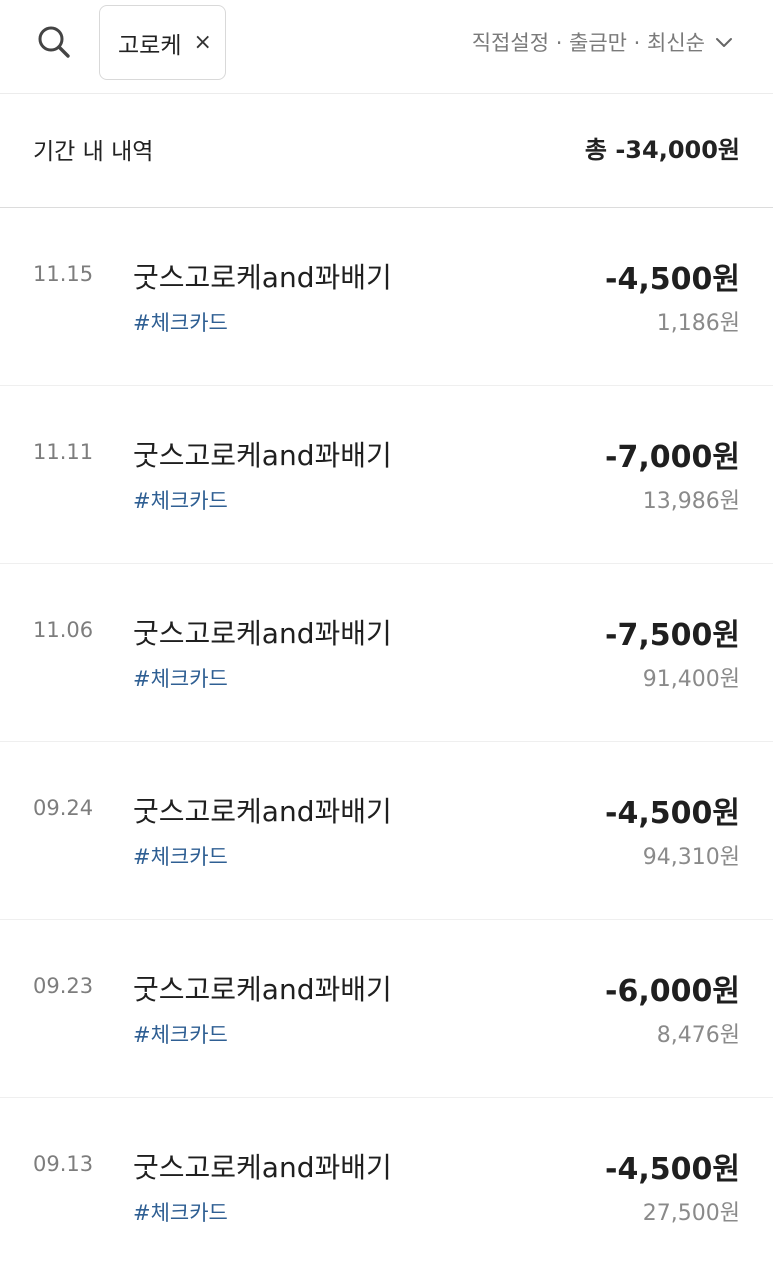  Describe the element at coordinates (724, 42) in the screenshot. I see `chevron-down-icon` at that location.